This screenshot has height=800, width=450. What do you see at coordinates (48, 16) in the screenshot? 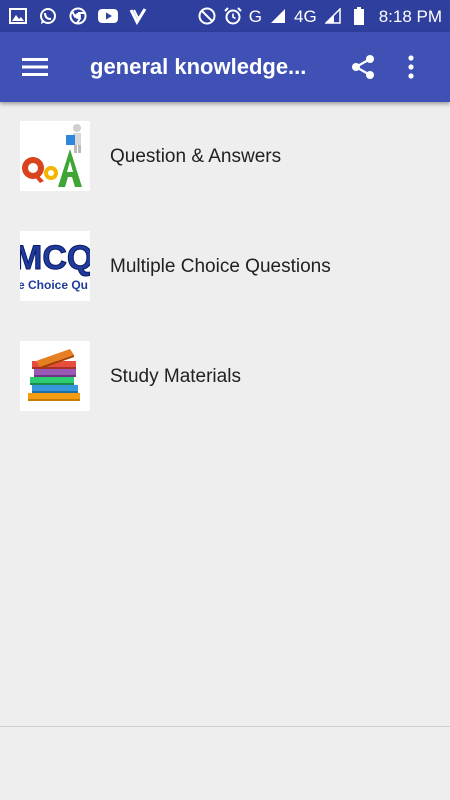
I see `whatsapp-icon` at bounding box center [48, 16].